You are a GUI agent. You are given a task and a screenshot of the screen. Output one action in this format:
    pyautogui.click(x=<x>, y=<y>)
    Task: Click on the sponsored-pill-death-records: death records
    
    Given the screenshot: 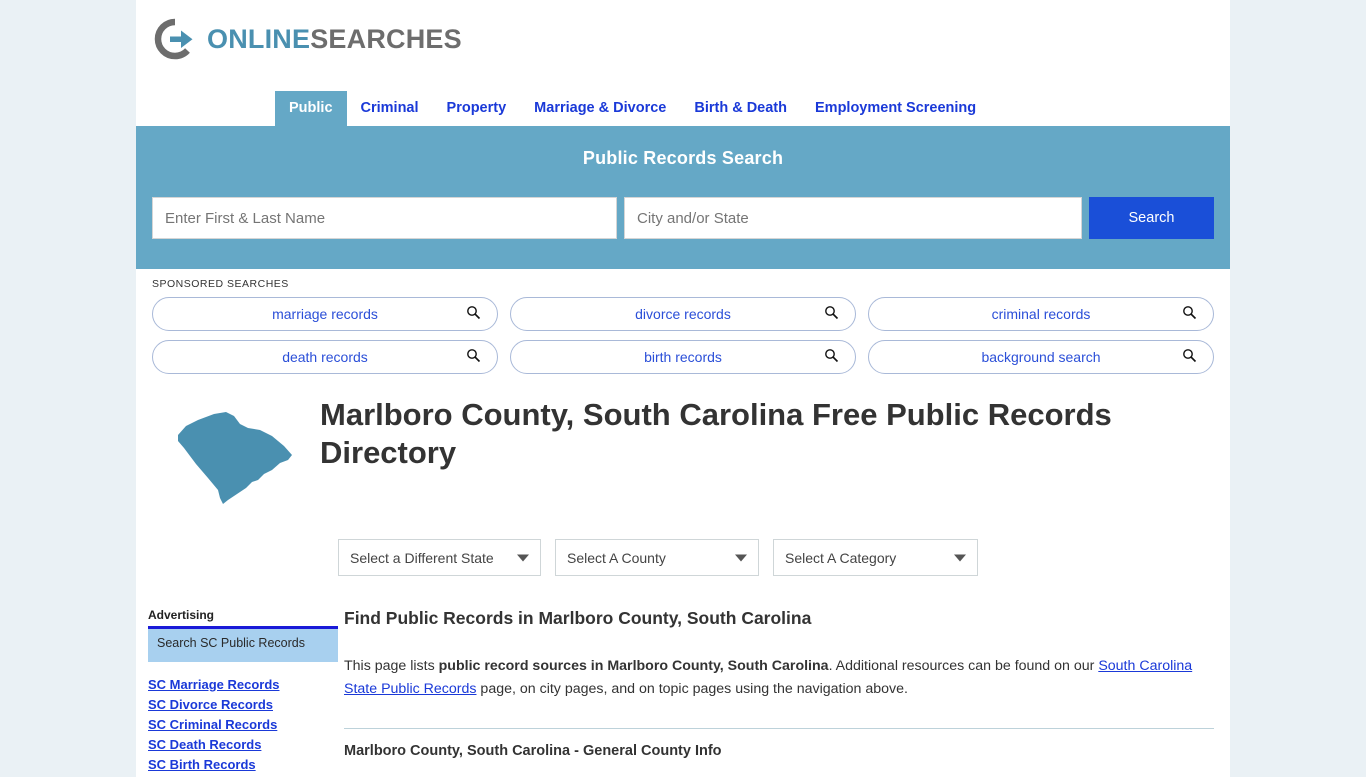 What is the action you would take?
    pyautogui.click(x=325, y=357)
    